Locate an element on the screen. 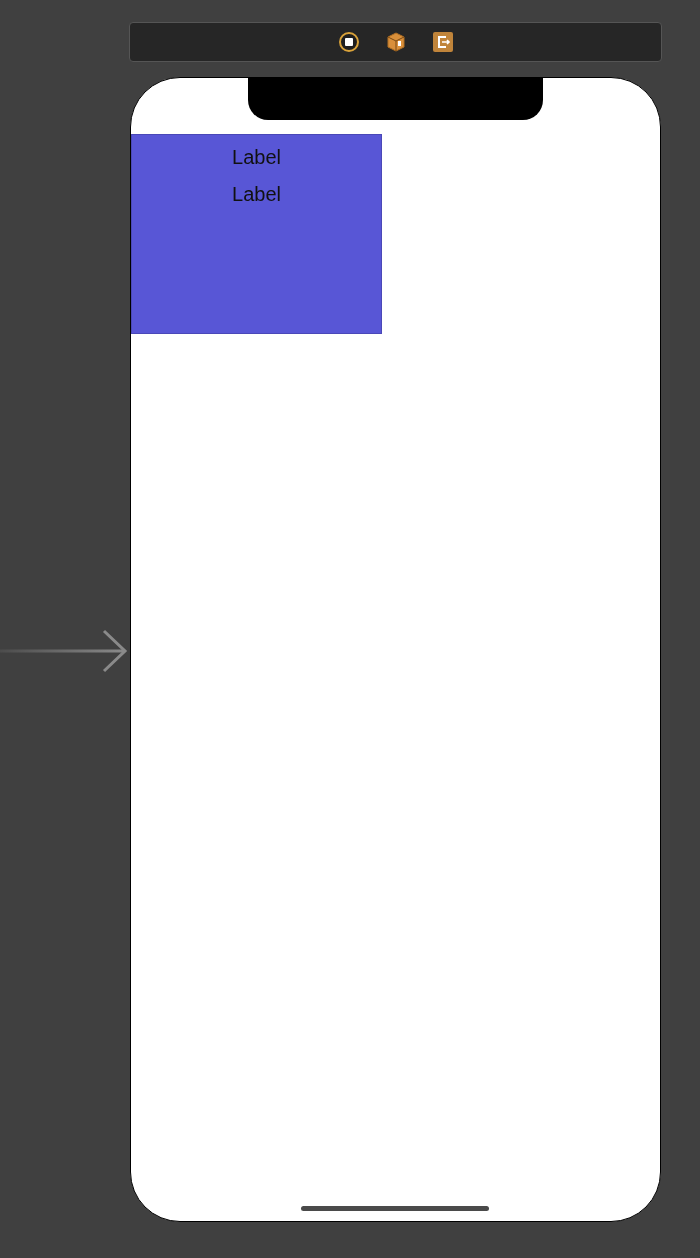 Image resolution: width=700 pixels, height=1258 pixels. stop-circle-icon is located at coordinates (348, 42).